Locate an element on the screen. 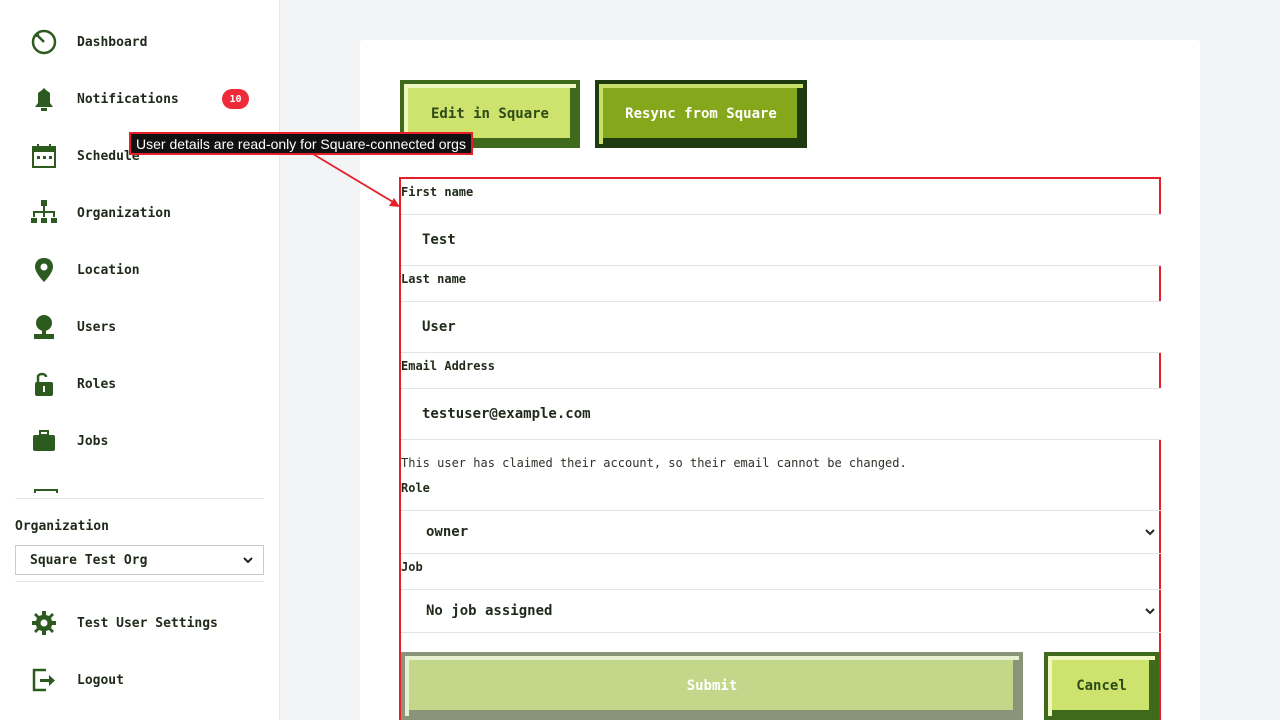 This screenshot has width=1280, height=720. sidebar-item-label: Dashboard is located at coordinates (112, 42).